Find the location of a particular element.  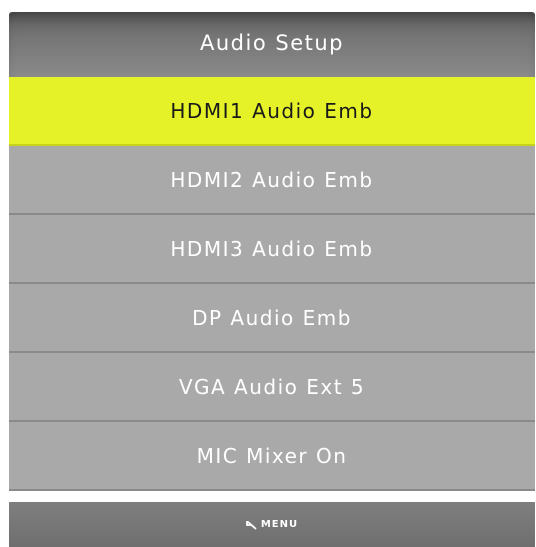

menu-item-label: HDMI1 Audio Emb is located at coordinates (272, 110).